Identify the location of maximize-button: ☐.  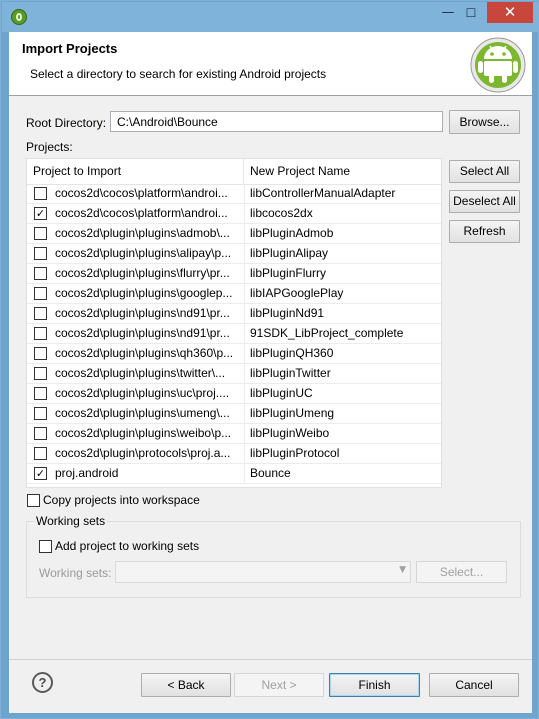
(471, 14).